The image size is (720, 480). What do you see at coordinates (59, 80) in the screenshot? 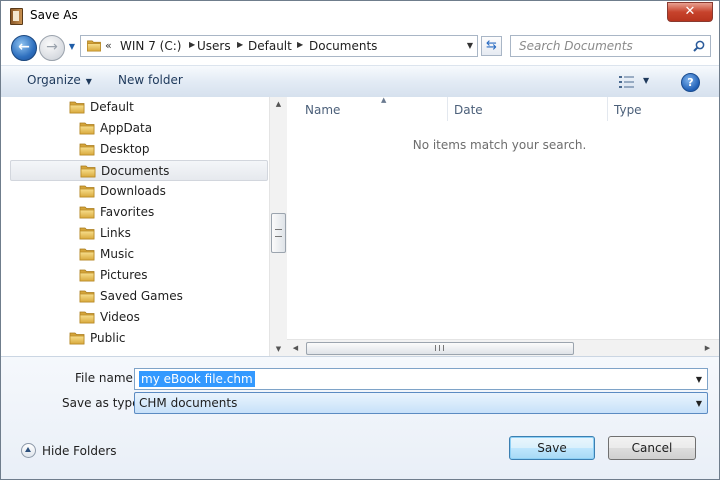
I see `organize-button: Organize ▼` at bounding box center [59, 80].